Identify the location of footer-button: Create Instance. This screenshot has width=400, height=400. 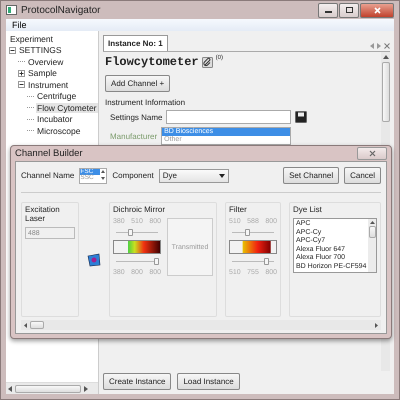
(137, 381).